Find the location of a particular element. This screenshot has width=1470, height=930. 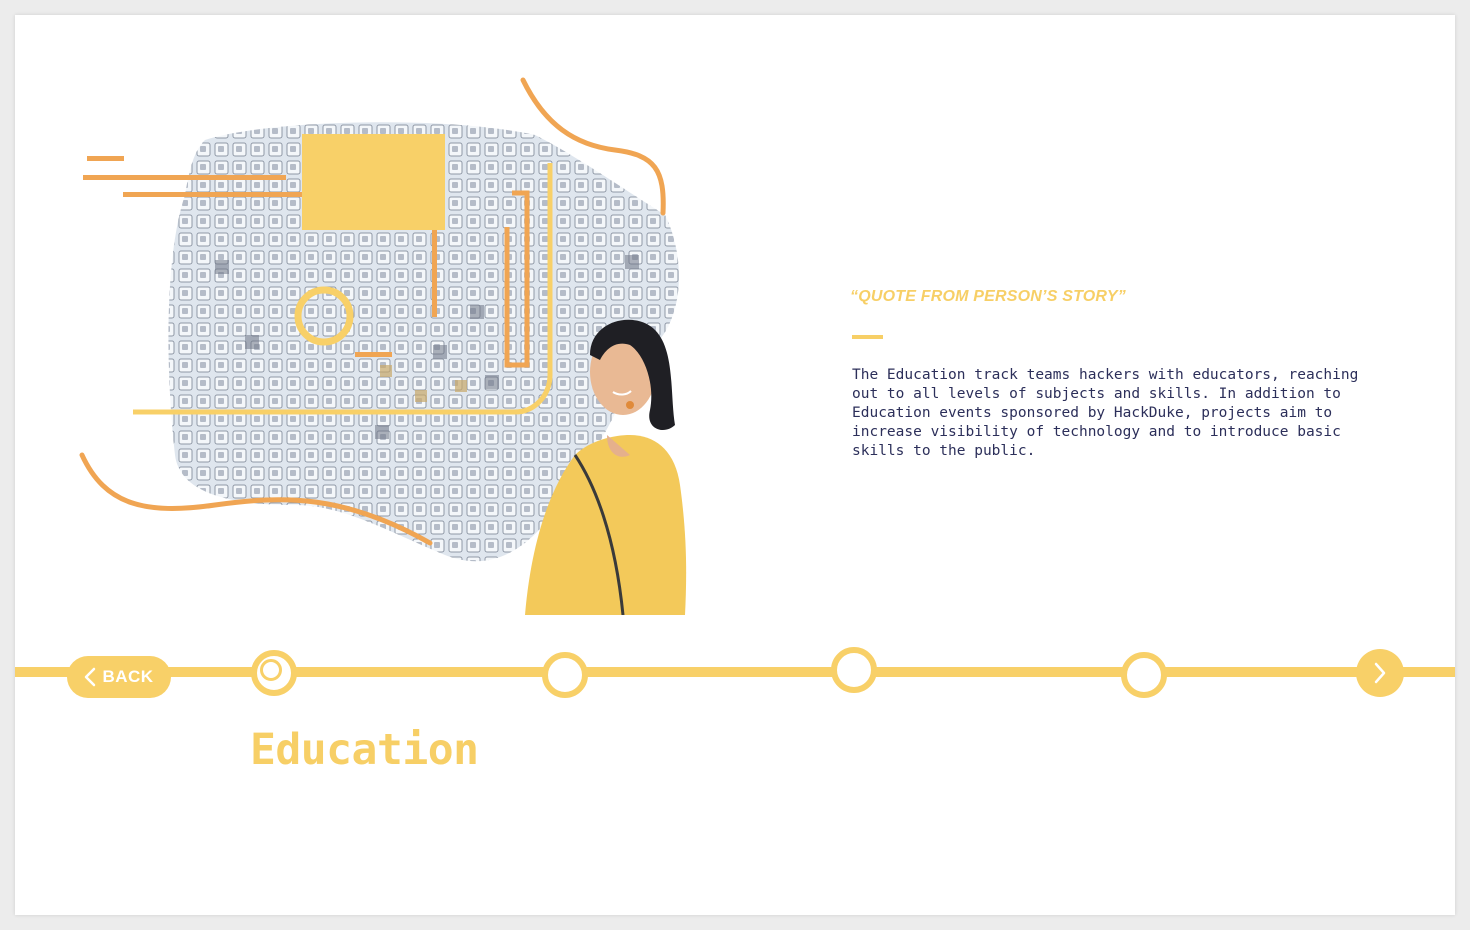

back-button-label: BACK is located at coordinates (128, 676).